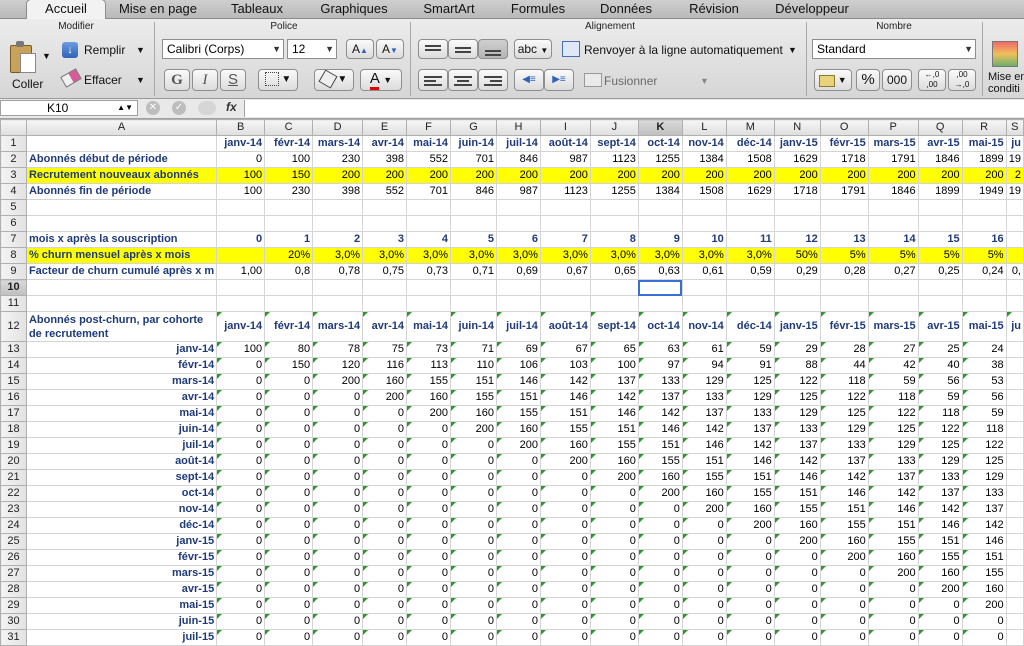  Describe the element at coordinates (940, 127) in the screenshot. I see `column-header: Q` at that location.